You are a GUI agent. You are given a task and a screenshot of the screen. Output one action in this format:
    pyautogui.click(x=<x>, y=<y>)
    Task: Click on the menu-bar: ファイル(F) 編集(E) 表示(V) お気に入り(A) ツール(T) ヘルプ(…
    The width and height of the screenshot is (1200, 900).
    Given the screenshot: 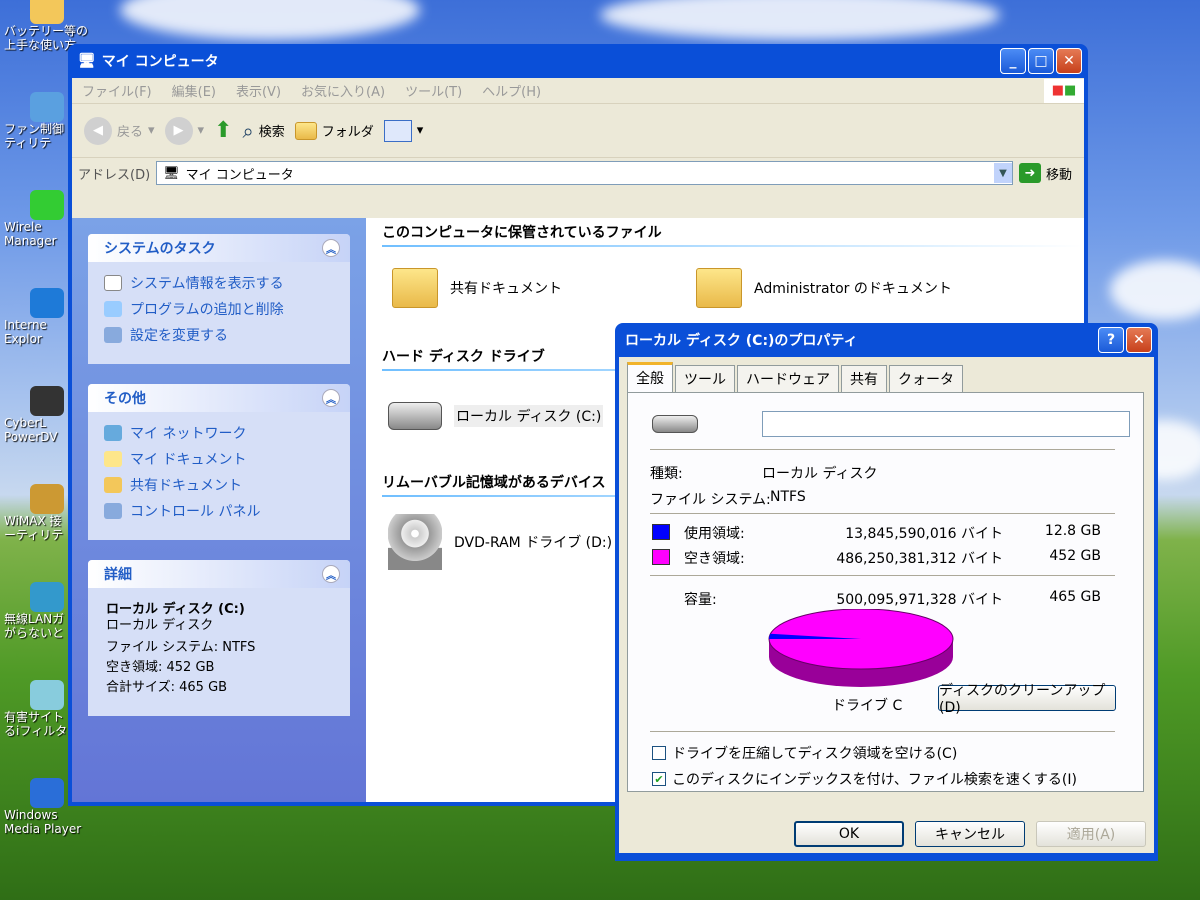 What is the action you would take?
    pyautogui.click(x=578, y=91)
    